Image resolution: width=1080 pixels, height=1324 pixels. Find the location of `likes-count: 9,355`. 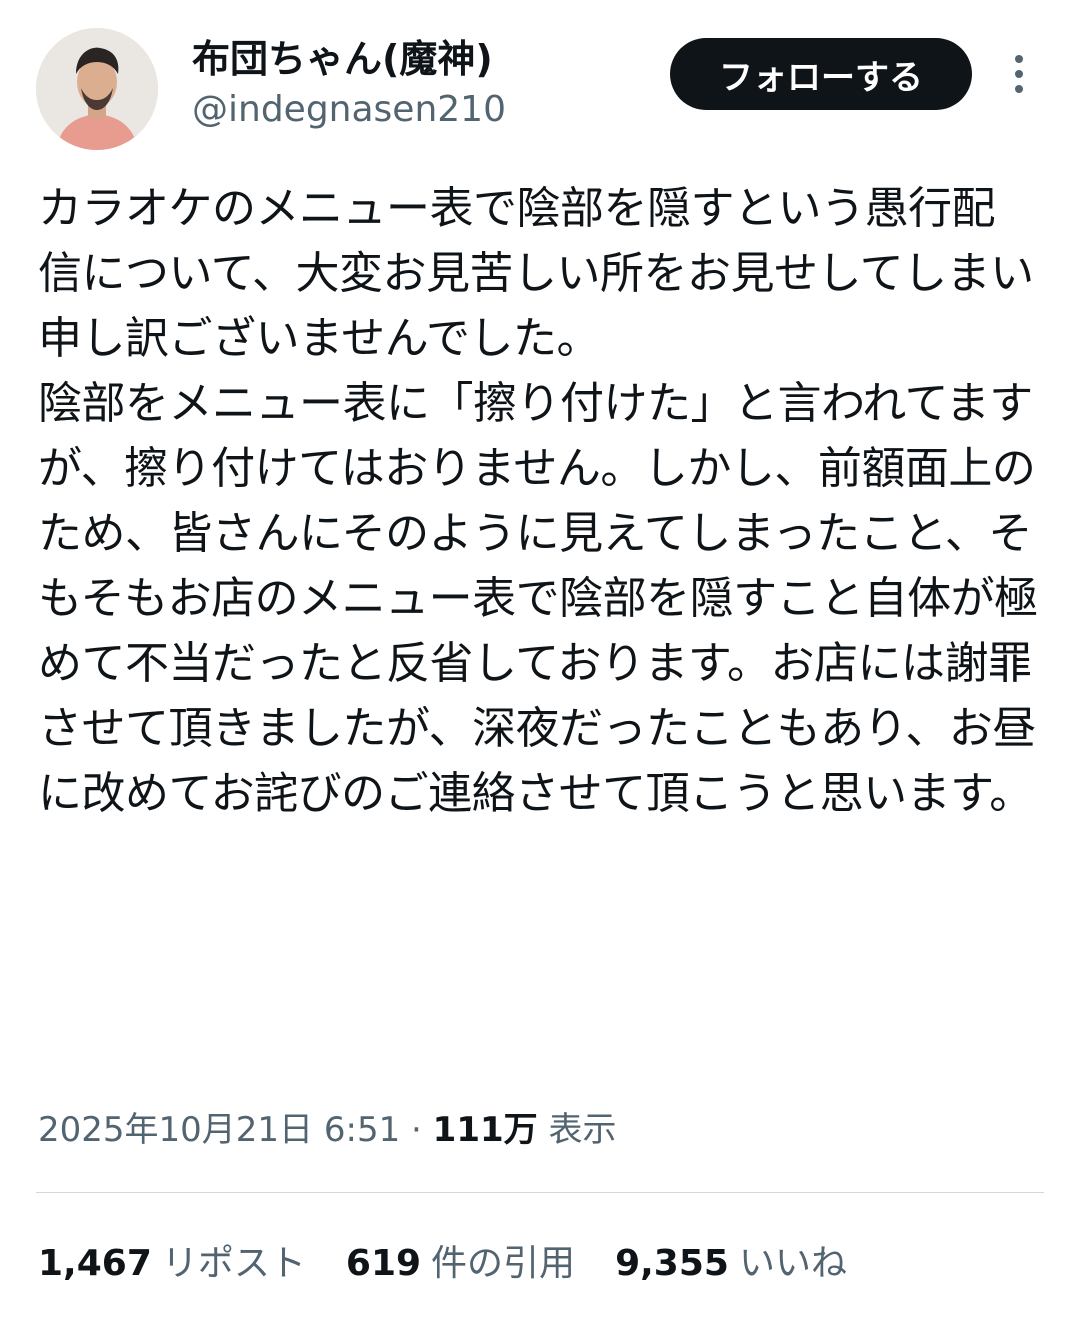

likes-count: 9,355 is located at coordinates (672, 1263).